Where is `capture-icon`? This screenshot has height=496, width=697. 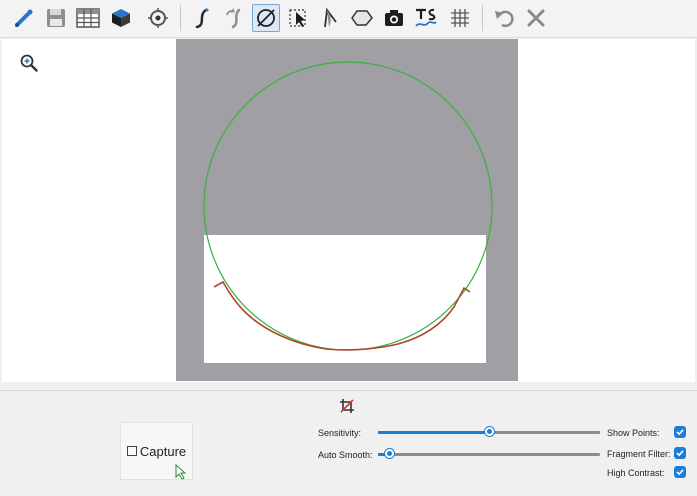 capture-icon is located at coordinates (131, 451).